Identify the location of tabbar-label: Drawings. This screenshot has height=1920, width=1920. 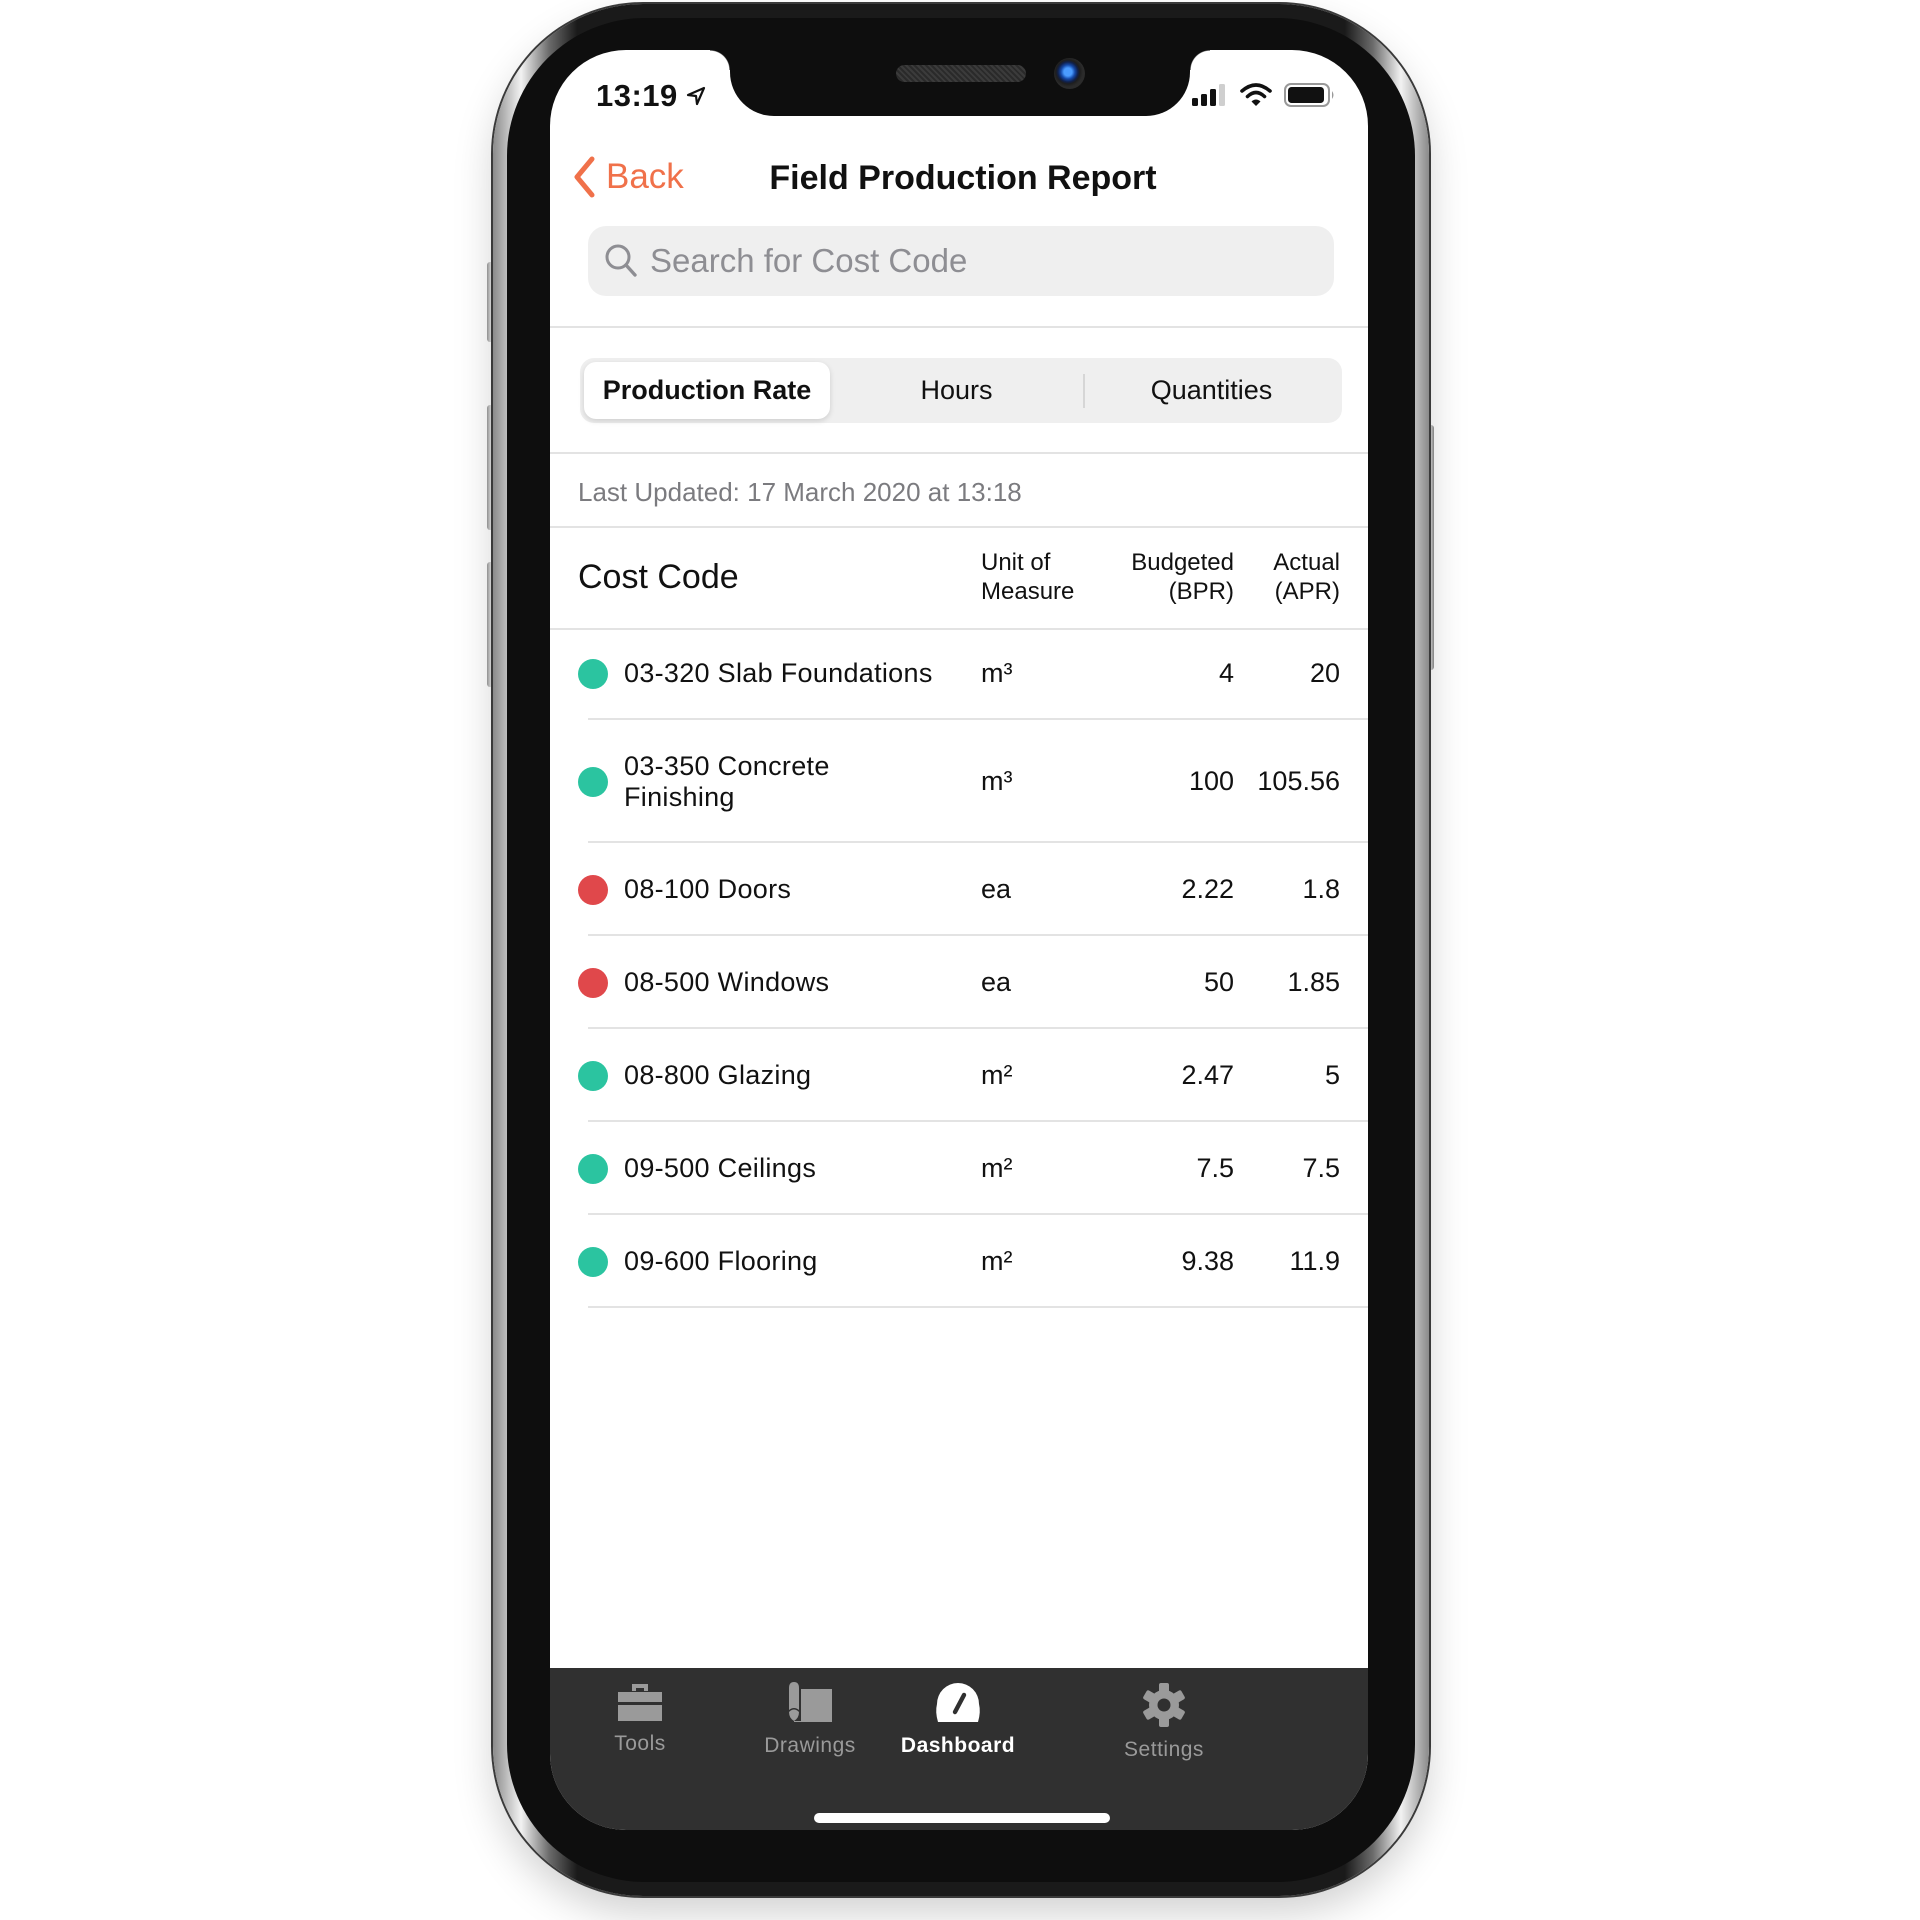
(810, 1745).